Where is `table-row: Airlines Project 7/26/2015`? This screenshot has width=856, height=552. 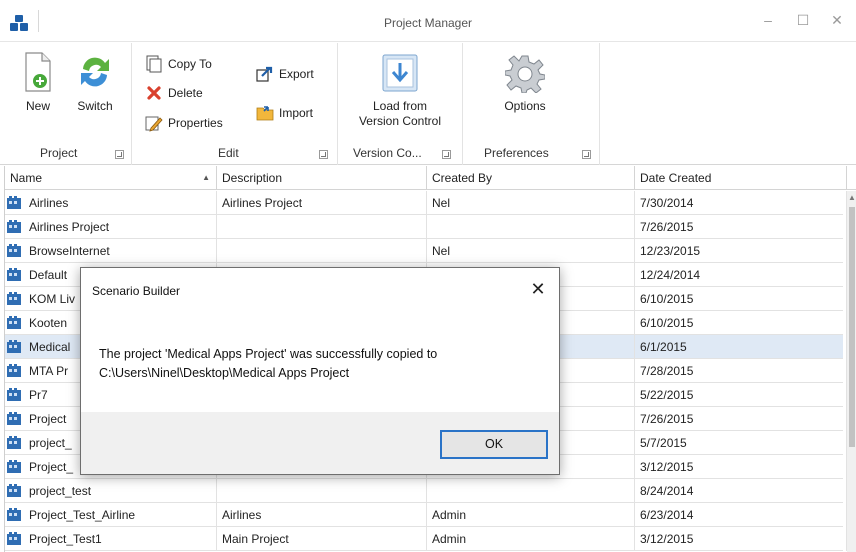
table-row: Airlines Project 7/26/2015 is located at coordinates (426, 227).